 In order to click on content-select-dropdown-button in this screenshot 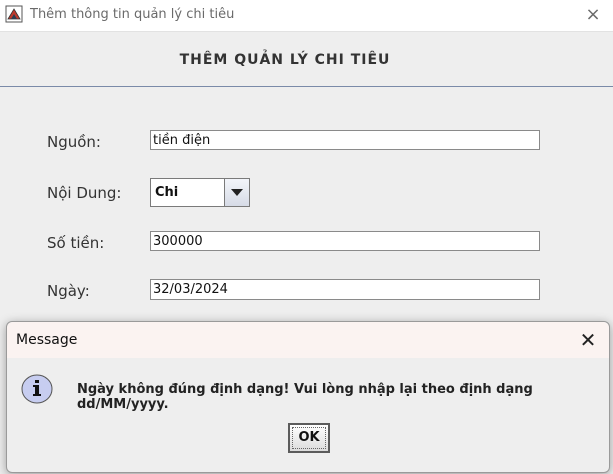, I will do `click(236, 192)`.